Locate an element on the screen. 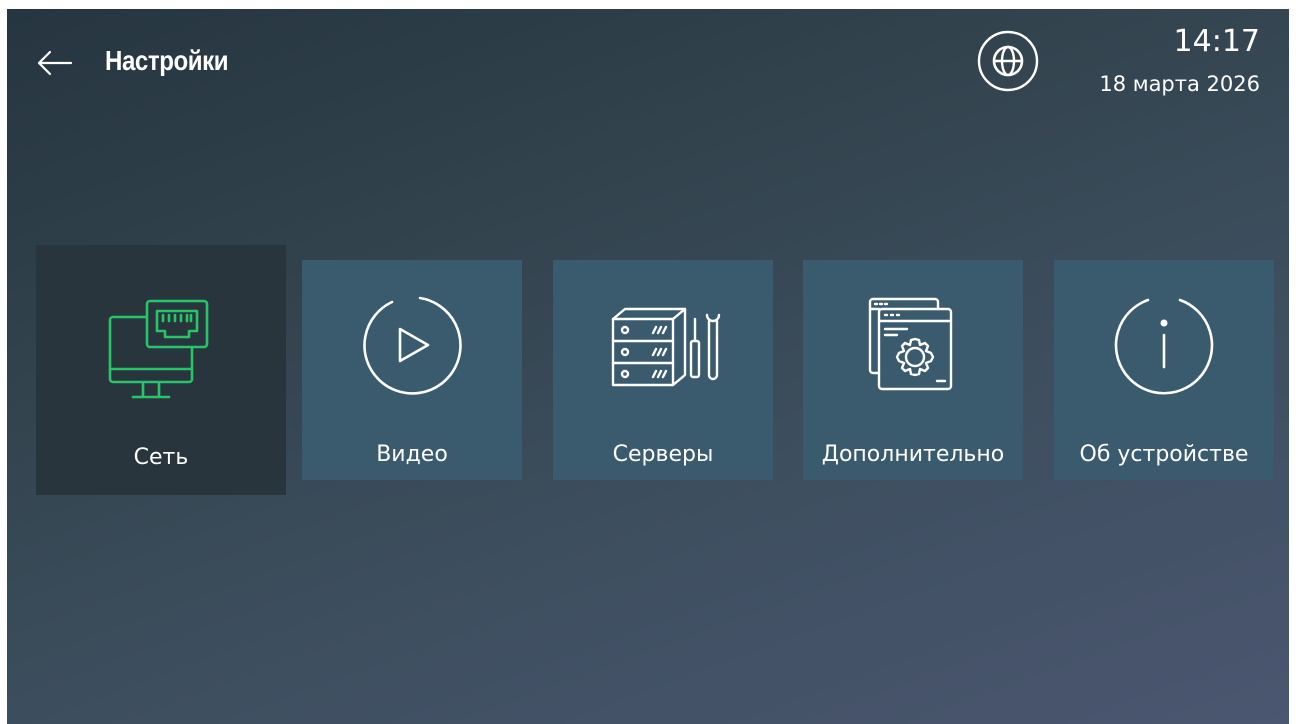 The height and width of the screenshot is (724, 1296). menu-tile-advanced: Дополнительно is located at coordinates (913, 370).